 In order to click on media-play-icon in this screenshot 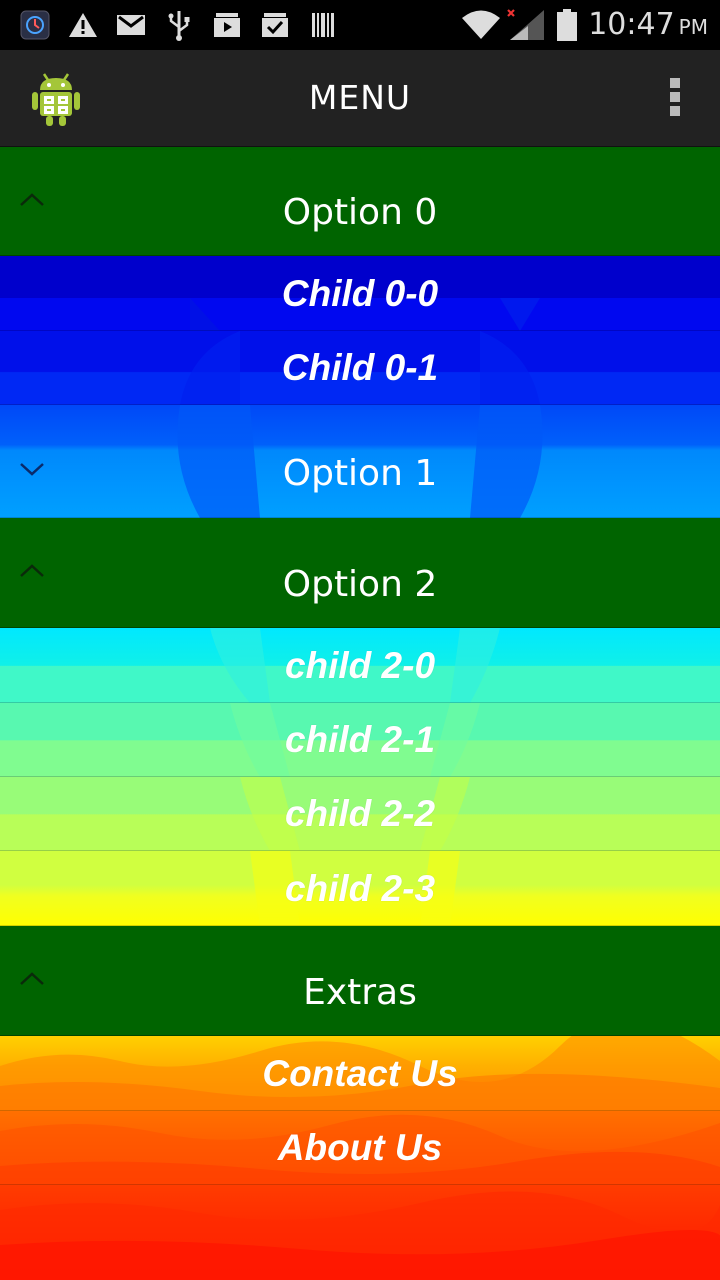, I will do `click(227, 25)`.